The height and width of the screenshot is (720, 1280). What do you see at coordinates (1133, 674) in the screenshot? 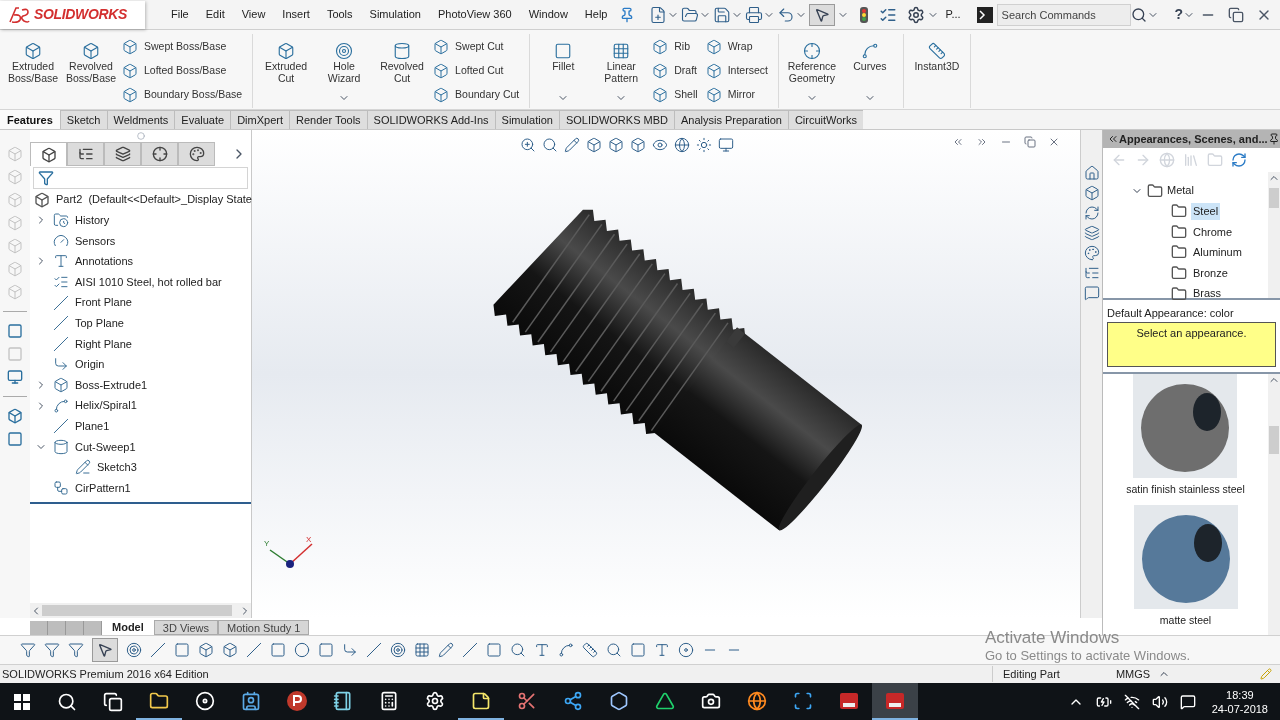
I see `units-label: MMGS` at bounding box center [1133, 674].